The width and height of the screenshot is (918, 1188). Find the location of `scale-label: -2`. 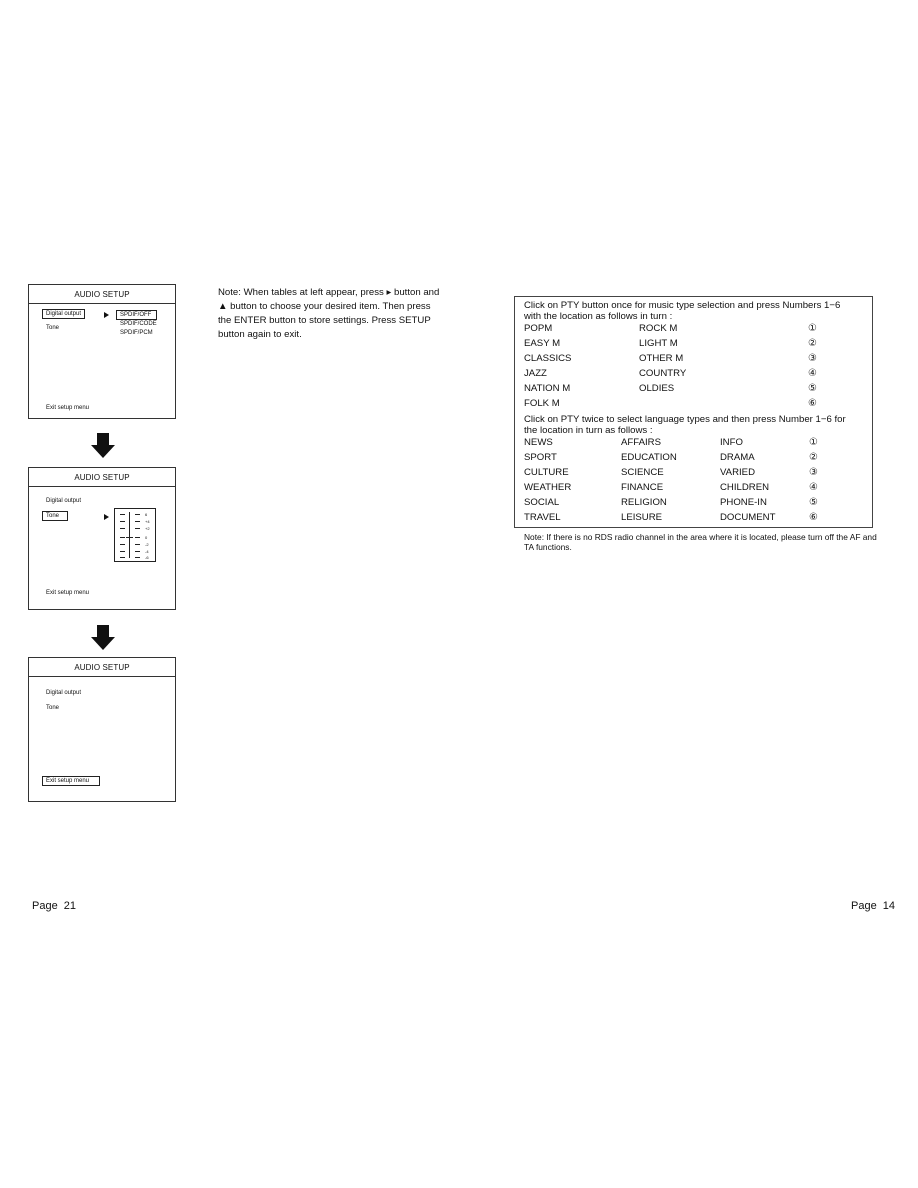

scale-label: -2 is located at coordinates (147, 544).